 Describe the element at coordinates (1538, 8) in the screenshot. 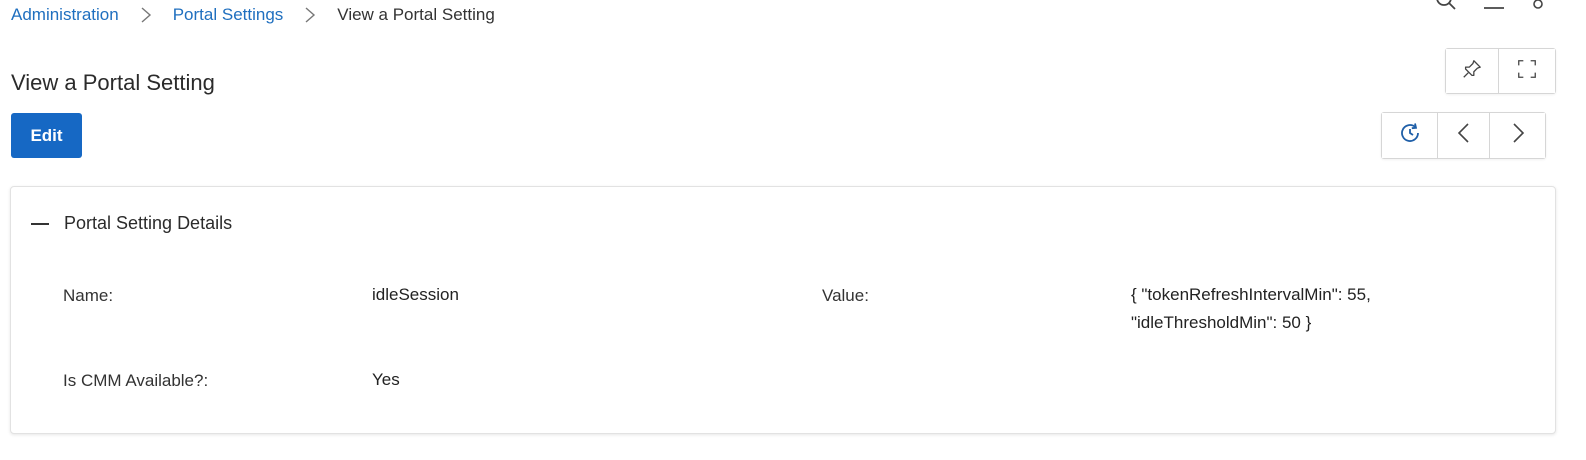

I see `user-icon` at that location.